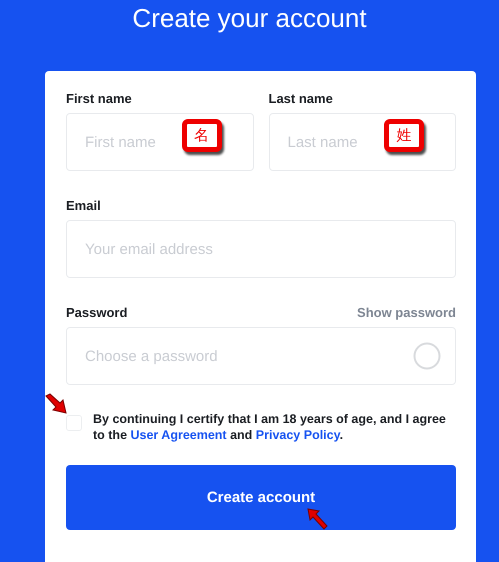  Describe the element at coordinates (261, 497) in the screenshot. I see `create-account-button: Create account` at that location.